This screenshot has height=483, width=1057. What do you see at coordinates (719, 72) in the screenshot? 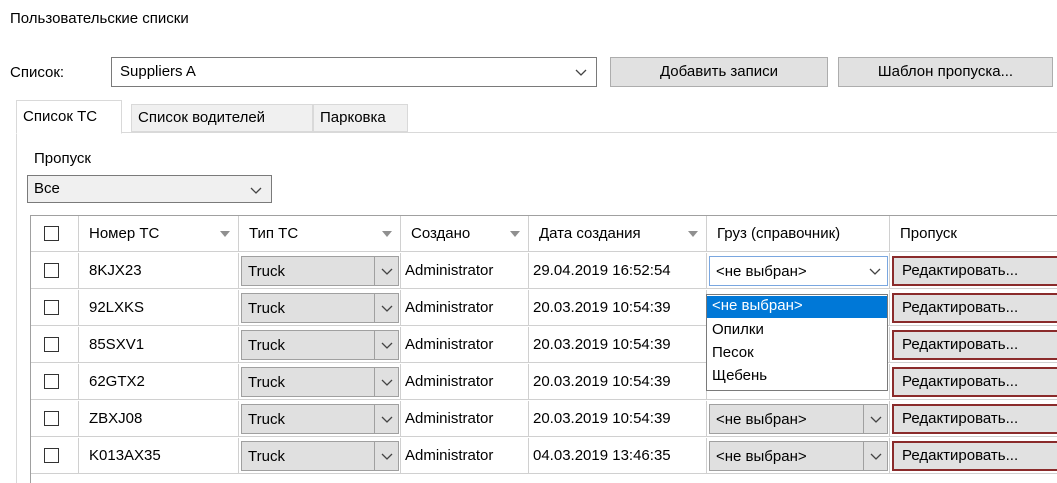
I see `add-records-button: Добавить записи` at bounding box center [719, 72].